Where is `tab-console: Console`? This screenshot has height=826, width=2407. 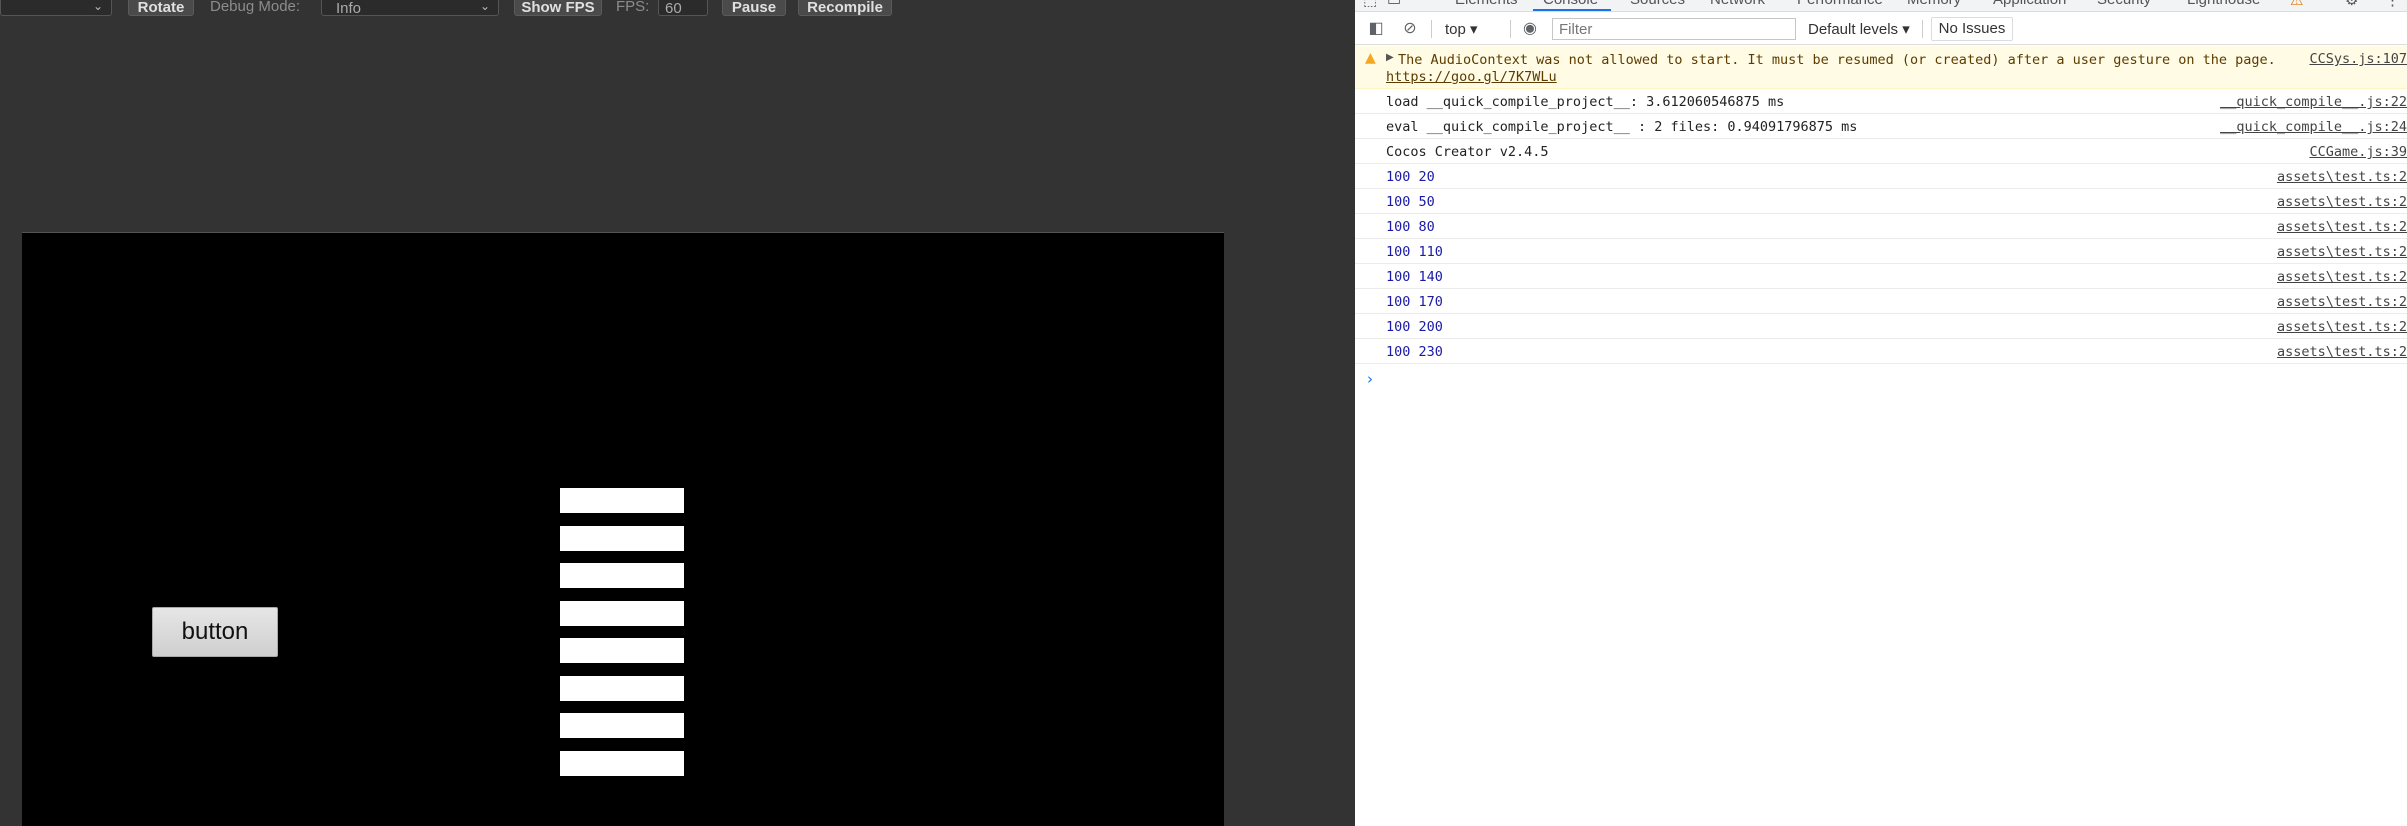
tab-console: Console is located at coordinates (1570, 4).